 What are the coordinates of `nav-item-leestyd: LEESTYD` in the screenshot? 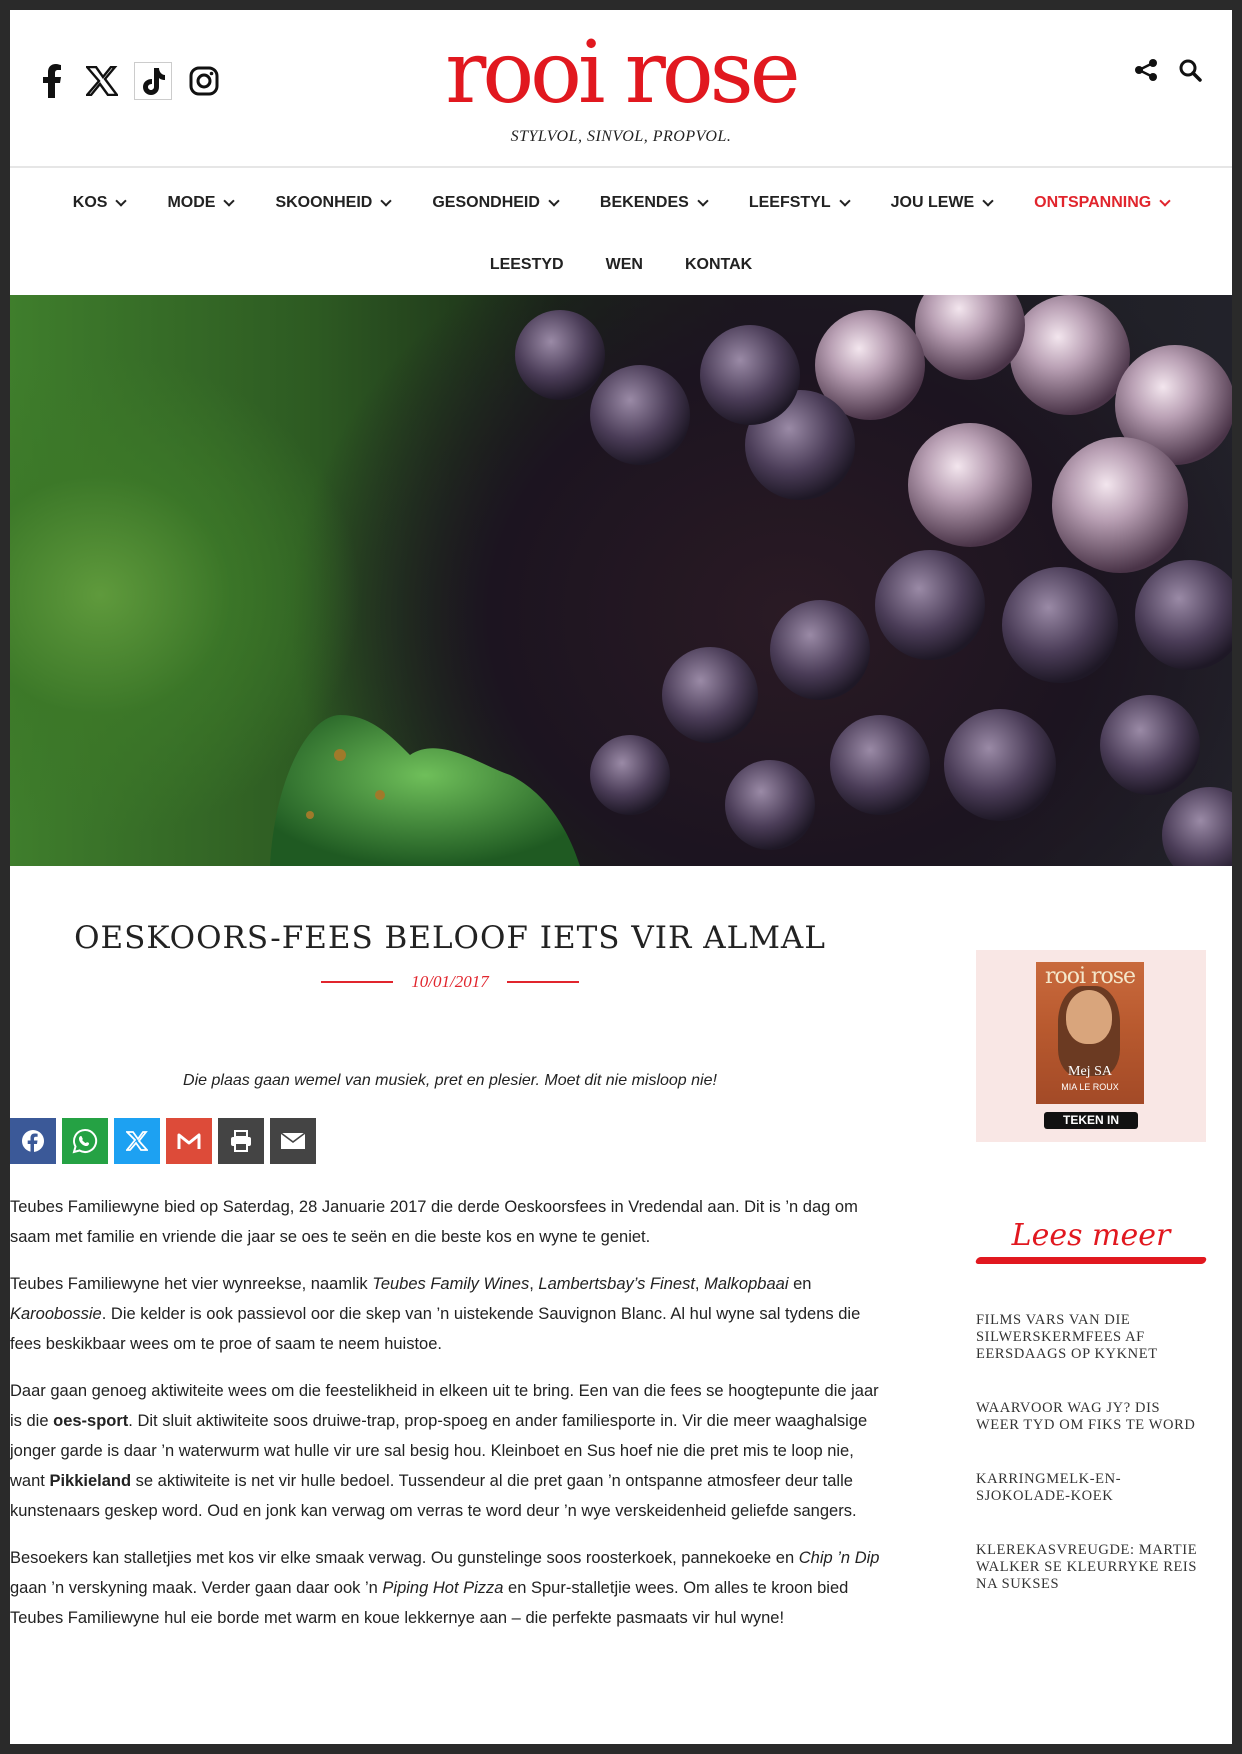 It's located at (527, 265).